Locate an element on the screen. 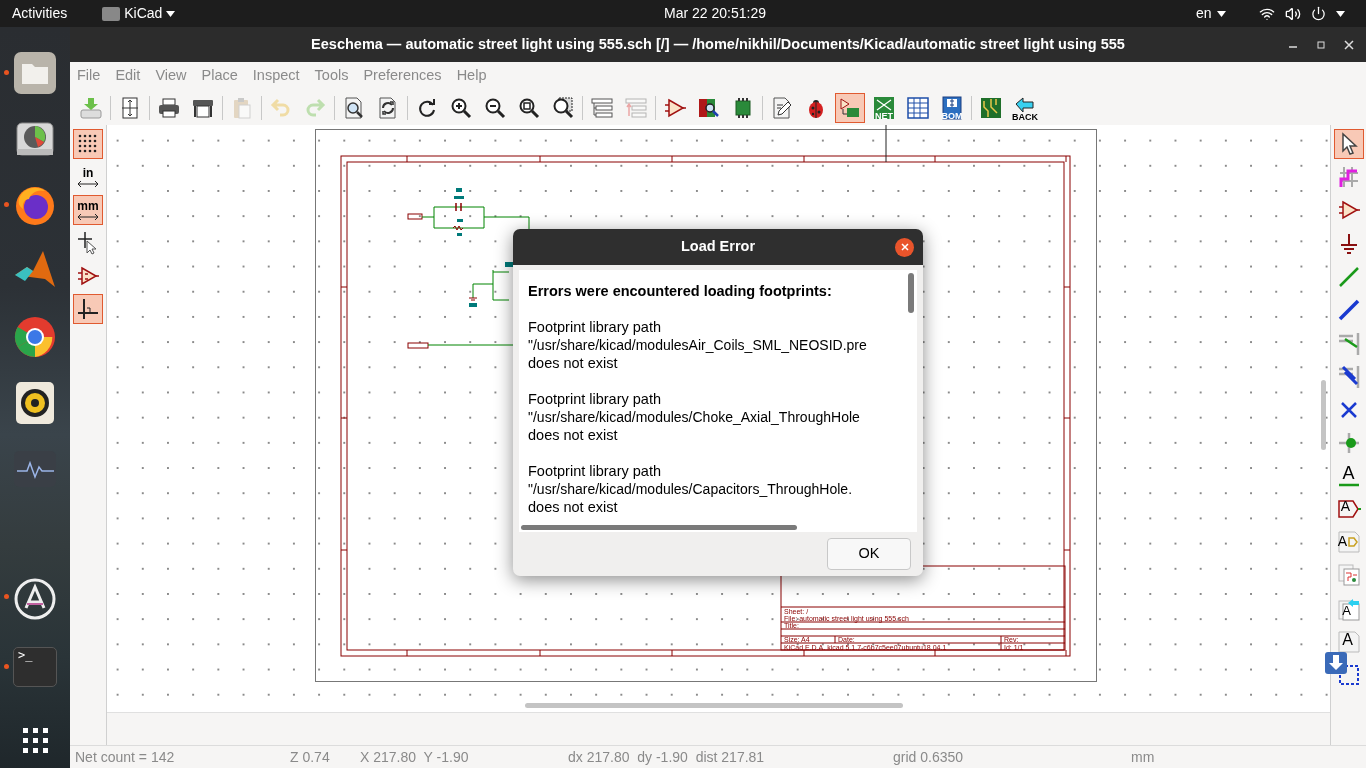 The width and height of the screenshot is (1366, 768). speaker-icon is located at coordinates (35, 403).